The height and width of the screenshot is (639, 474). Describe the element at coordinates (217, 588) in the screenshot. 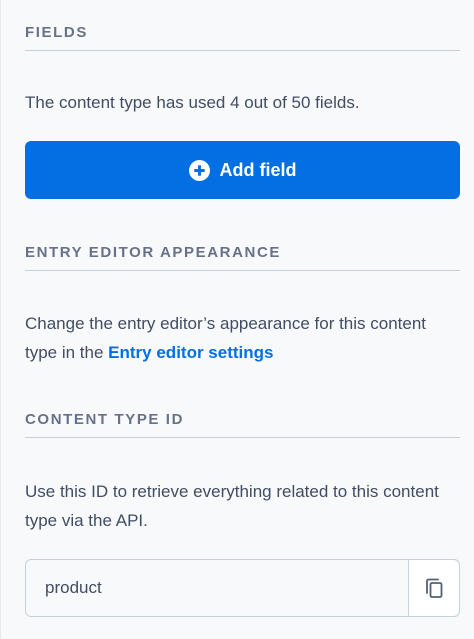

I see `content-type-id-input` at that location.